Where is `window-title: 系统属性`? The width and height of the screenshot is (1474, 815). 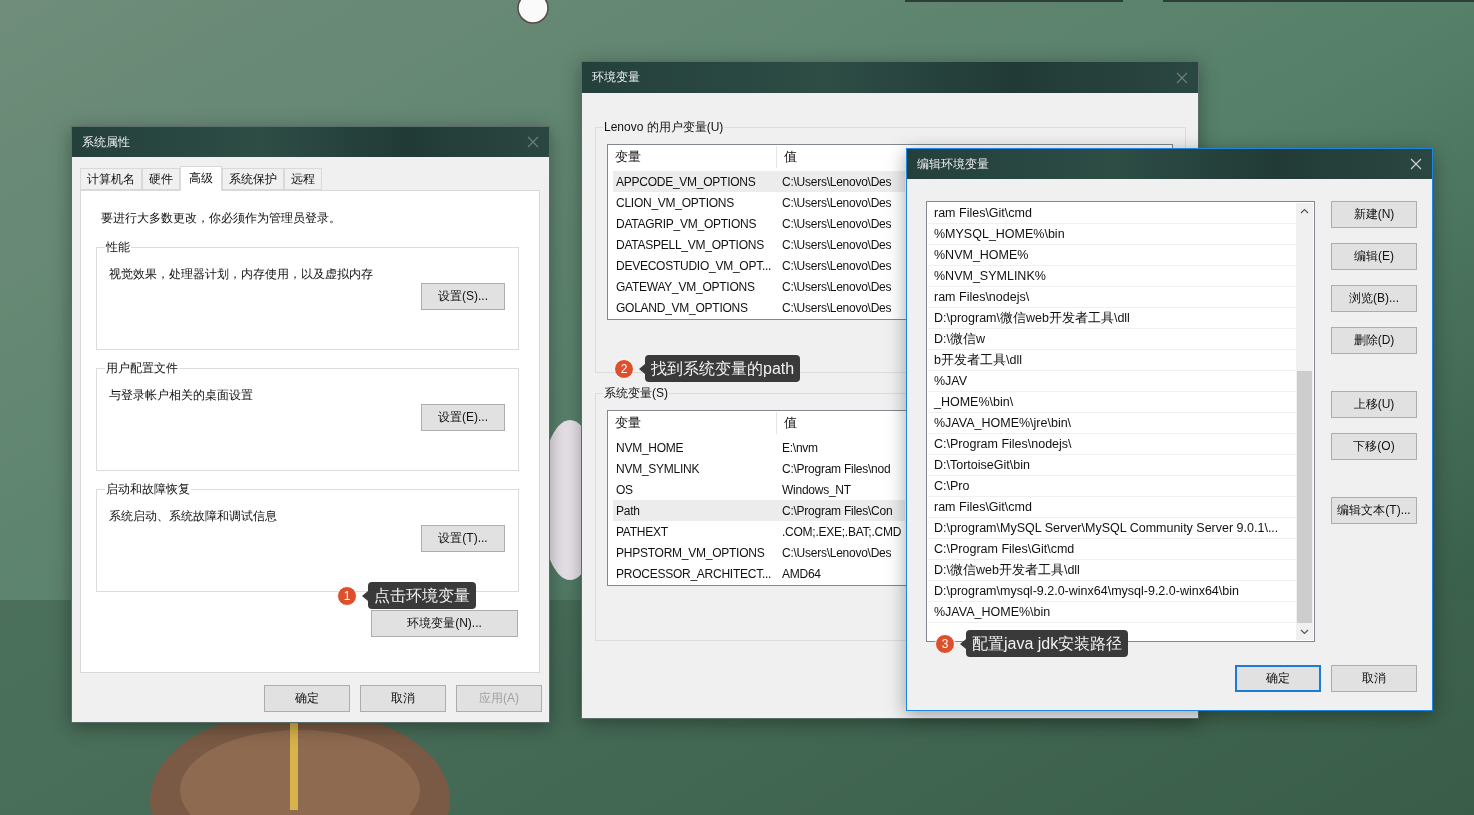
window-title: 系统属性 is located at coordinates (106, 142).